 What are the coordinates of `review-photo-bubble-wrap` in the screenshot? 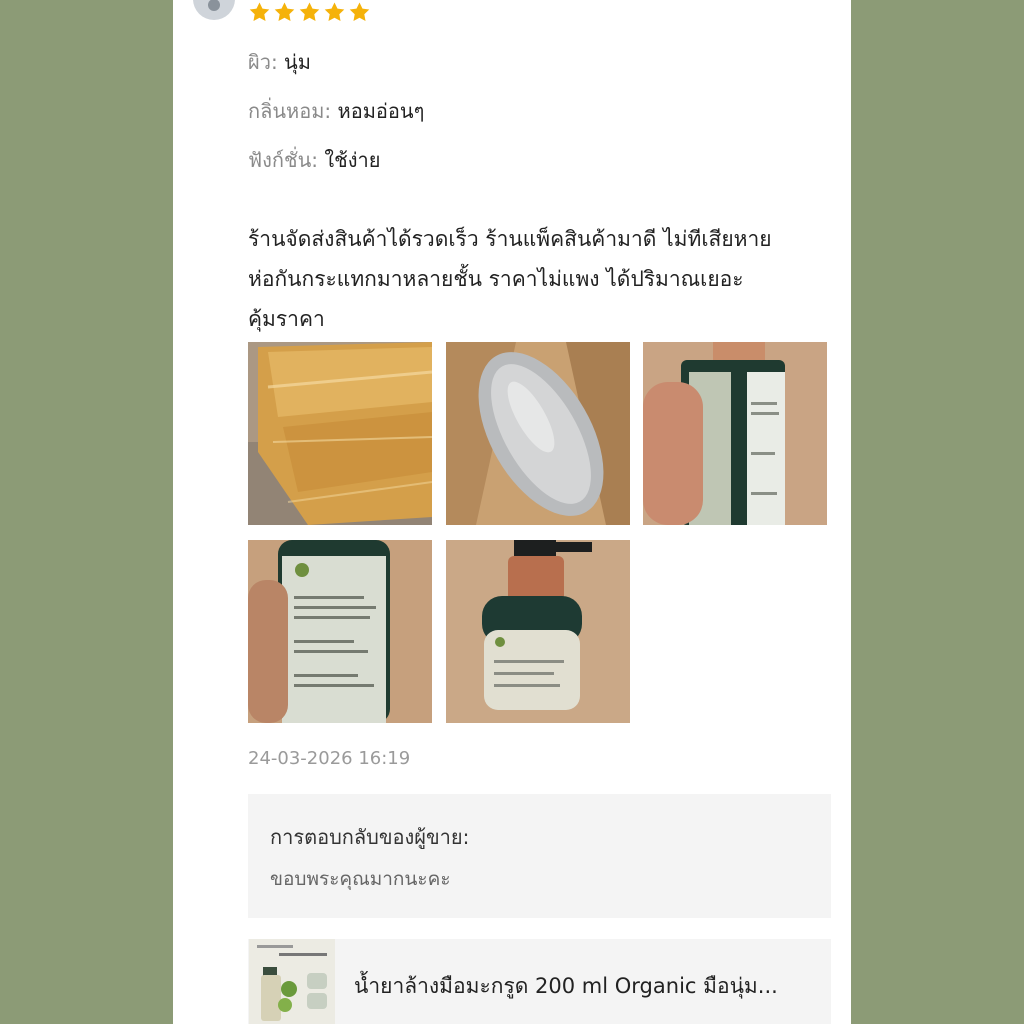 It's located at (538, 433).